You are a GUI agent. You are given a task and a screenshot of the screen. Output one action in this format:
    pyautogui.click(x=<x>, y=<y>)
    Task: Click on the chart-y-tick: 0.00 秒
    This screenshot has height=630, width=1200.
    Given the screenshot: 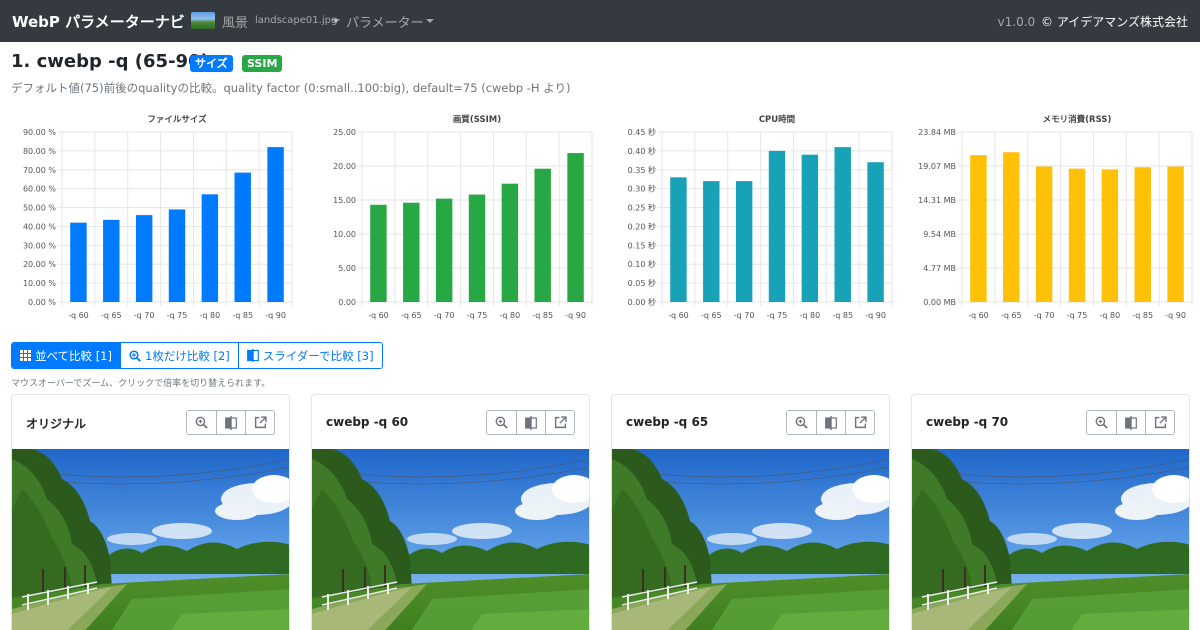 What is the action you would take?
    pyautogui.click(x=642, y=302)
    